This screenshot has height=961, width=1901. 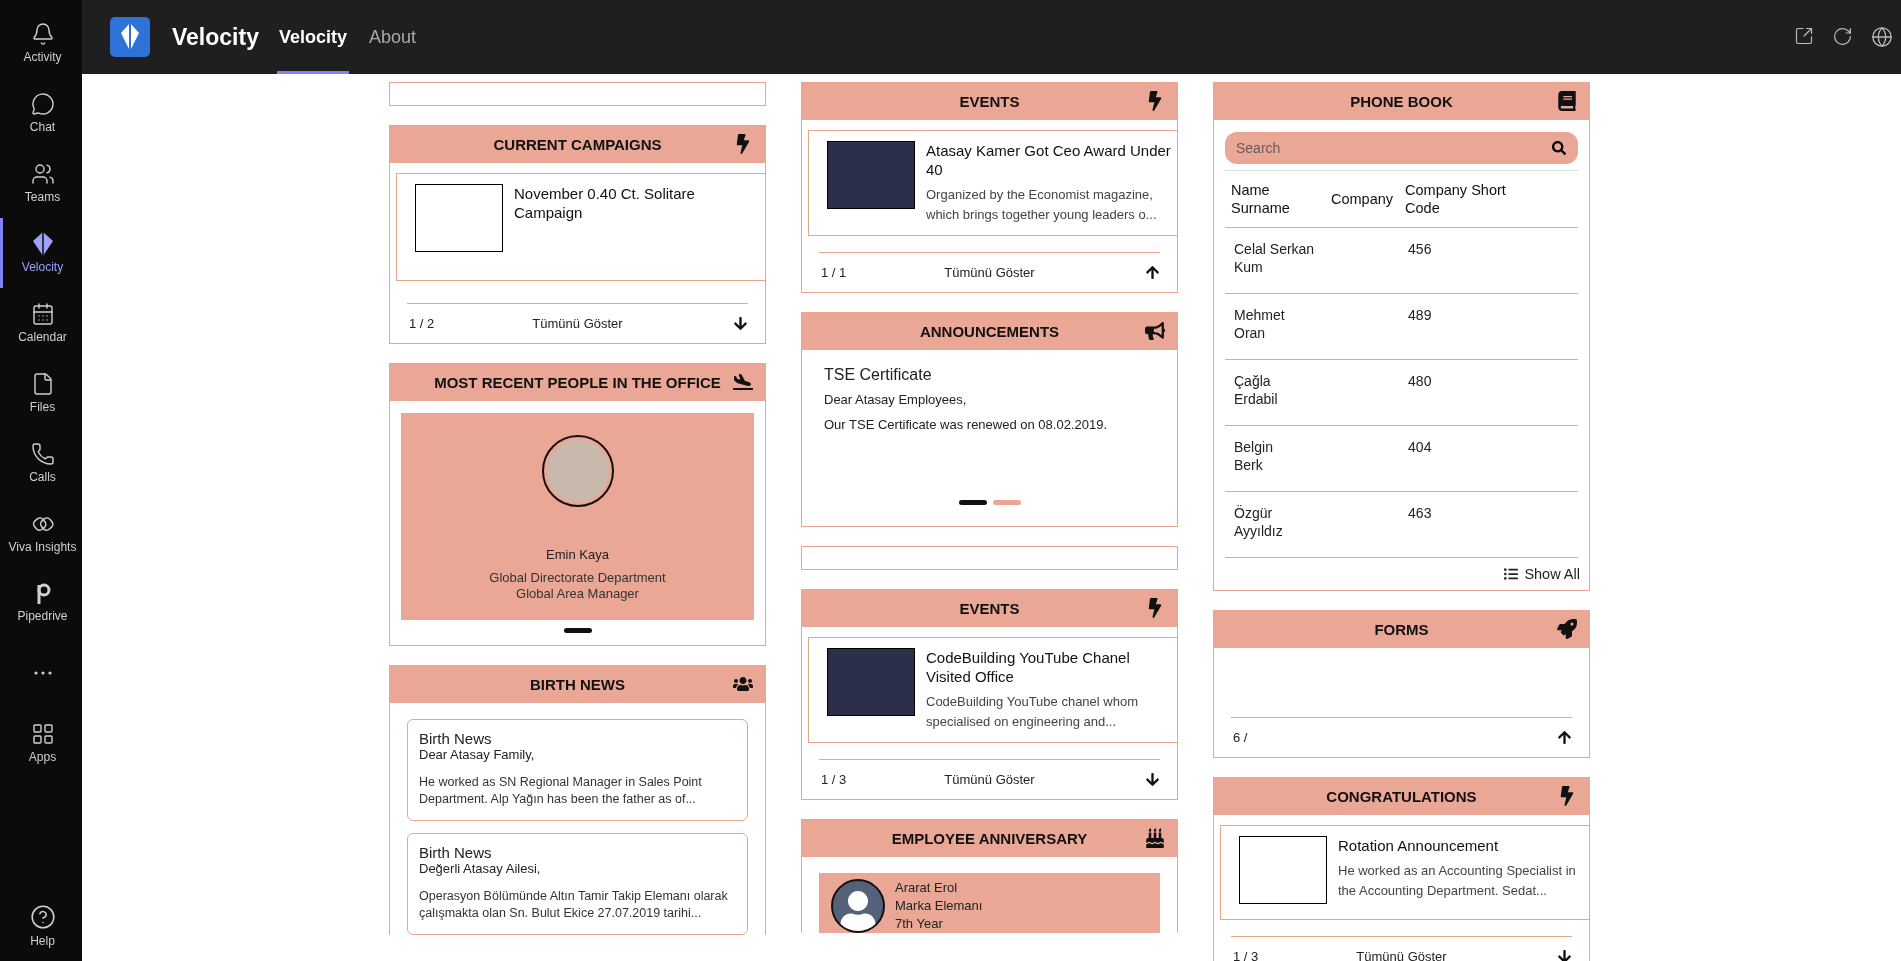 I want to click on ellipsis-icon, so click(x=42, y=673).